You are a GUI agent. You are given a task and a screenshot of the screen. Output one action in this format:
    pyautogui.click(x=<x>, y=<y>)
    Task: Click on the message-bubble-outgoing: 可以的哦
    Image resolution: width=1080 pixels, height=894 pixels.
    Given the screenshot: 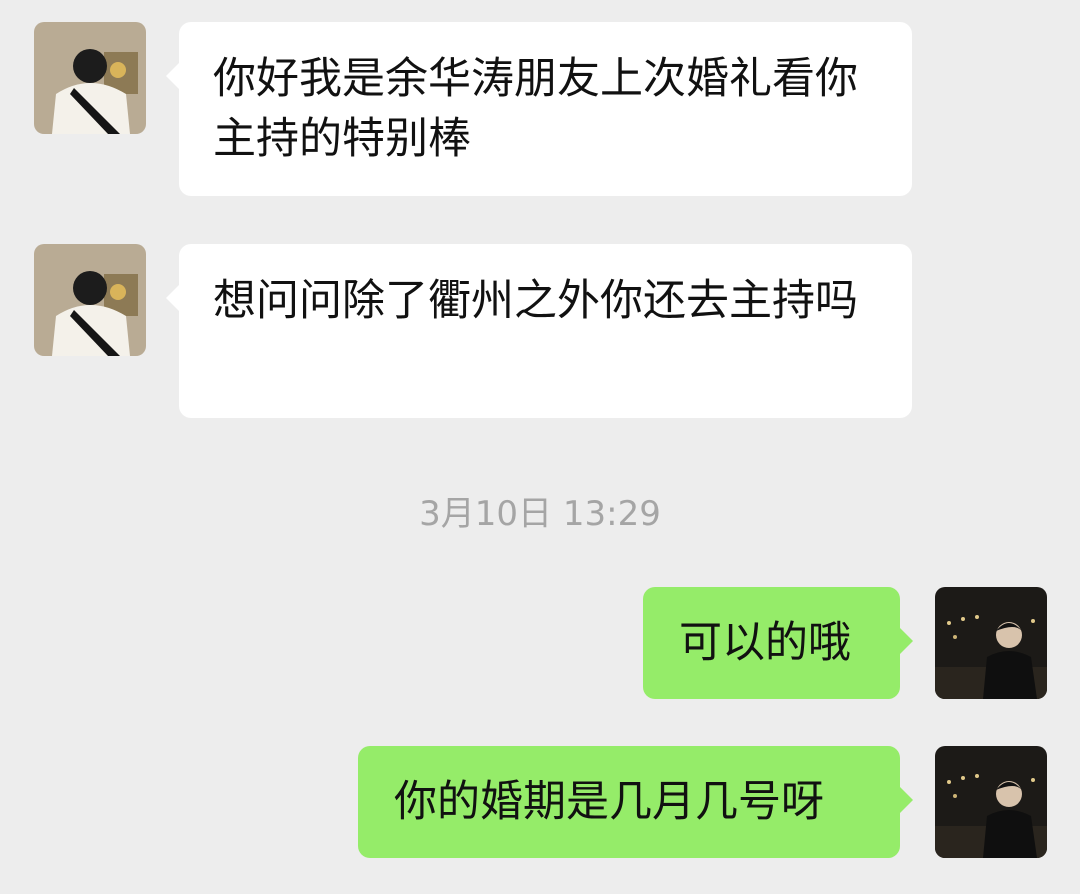 What is the action you would take?
    pyautogui.click(x=778, y=643)
    